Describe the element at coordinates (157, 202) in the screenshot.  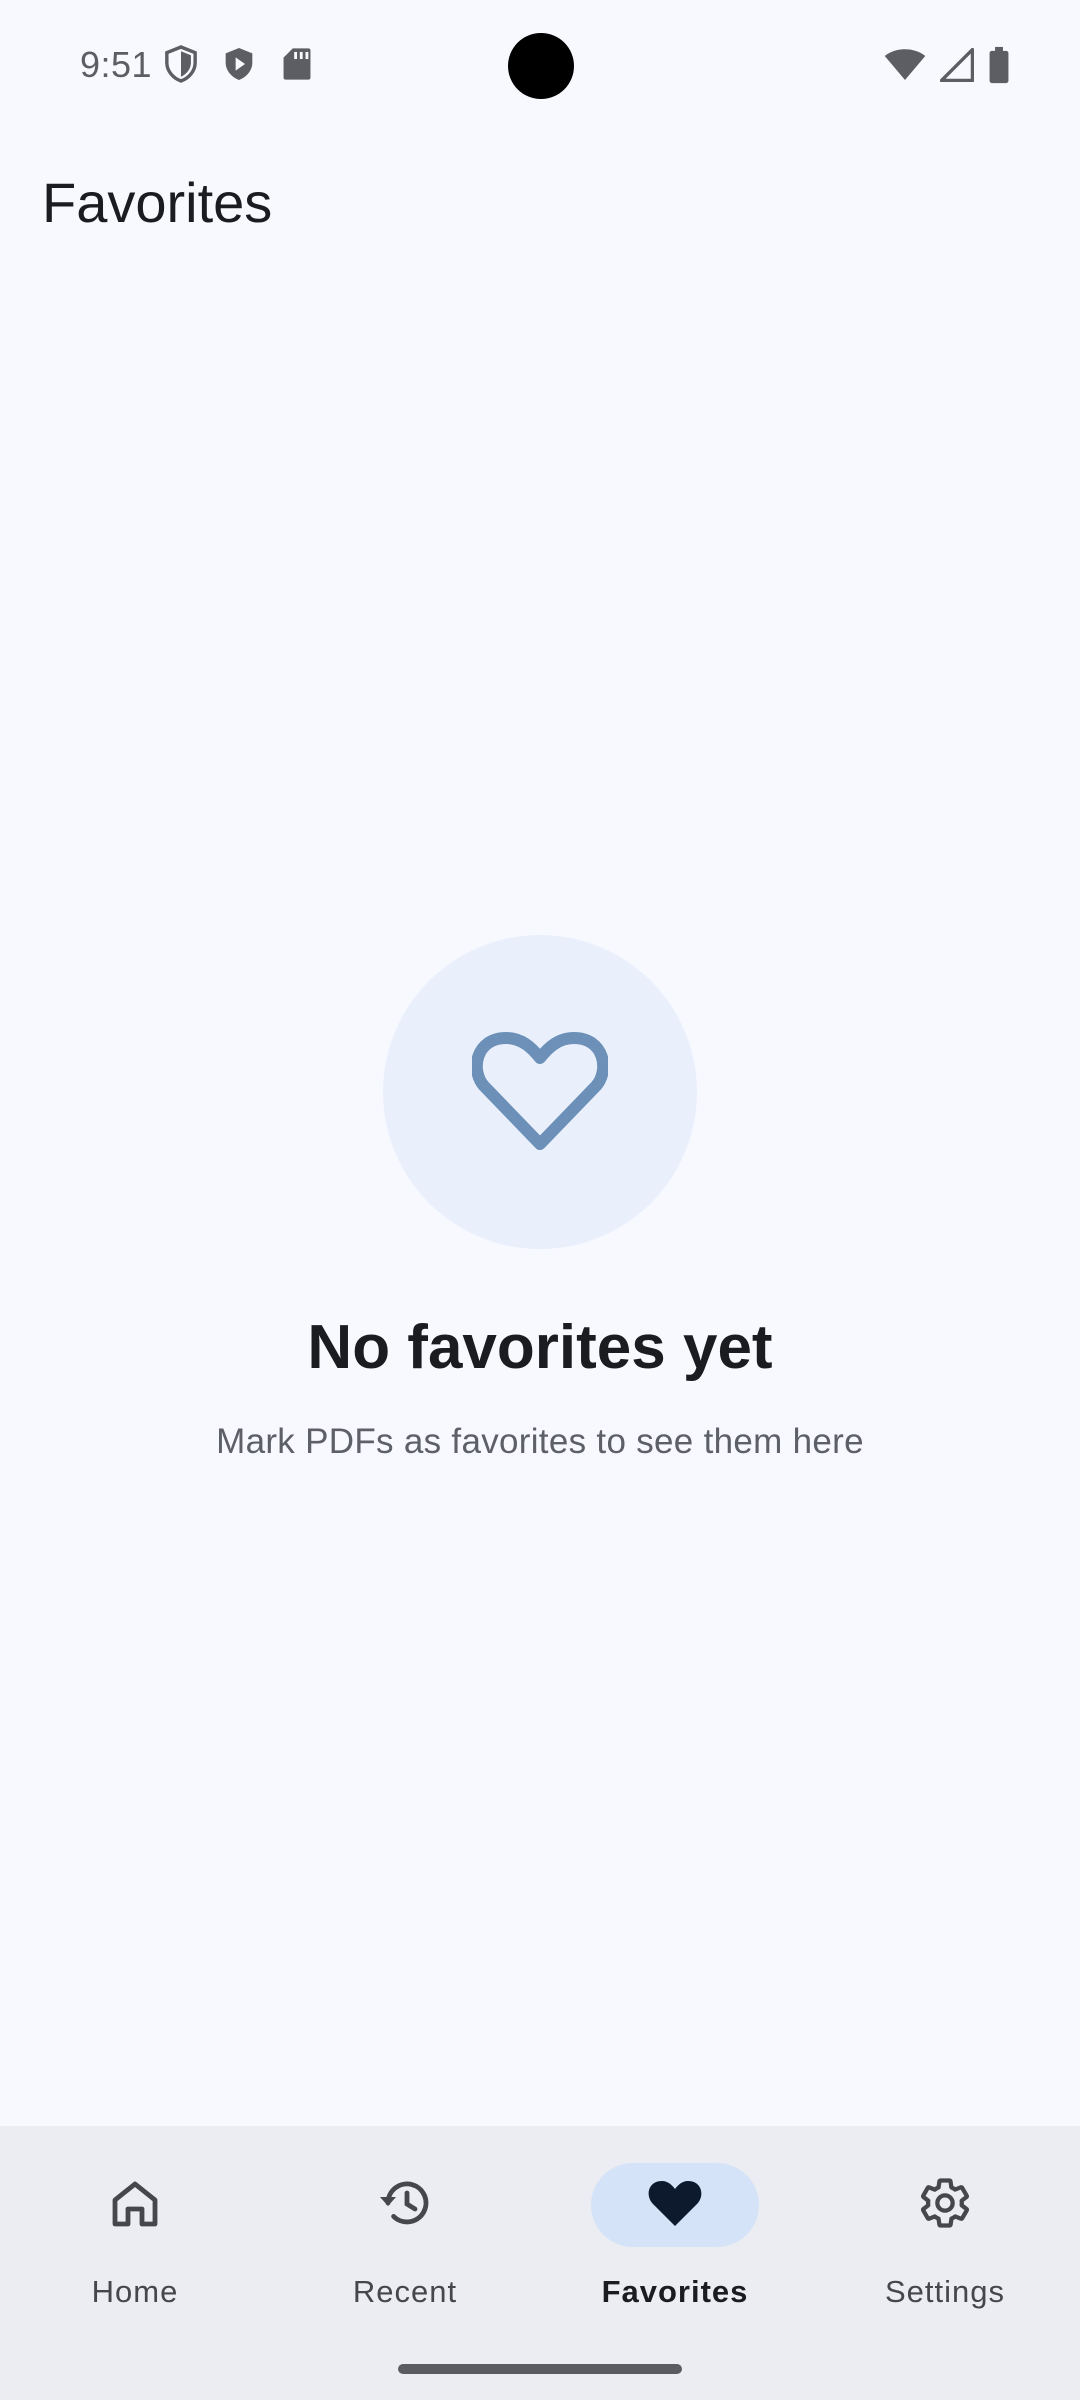
I see `page-title: Favorites` at that location.